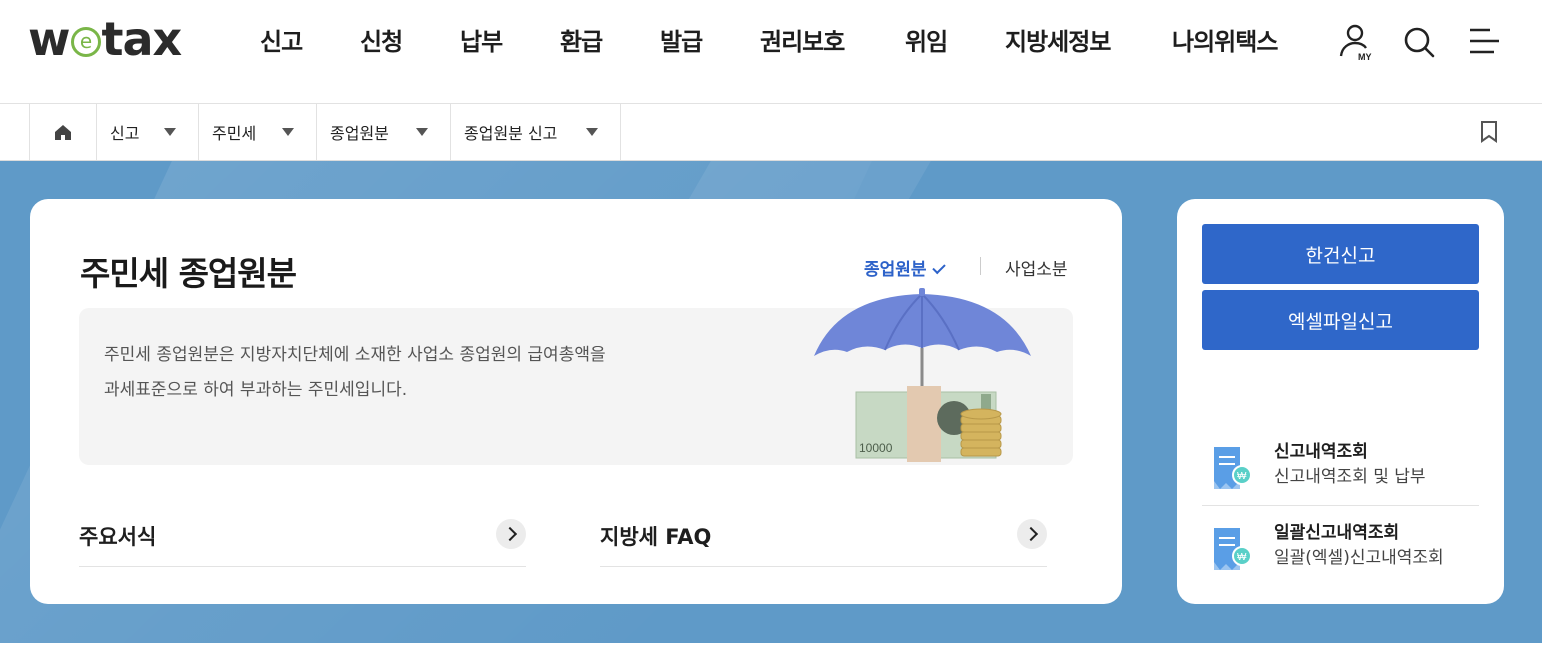 Image resolution: width=1542 pixels, height=664 pixels. I want to click on breadcrumb-item-employee-report: 종업원분 신고, so click(535, 132).